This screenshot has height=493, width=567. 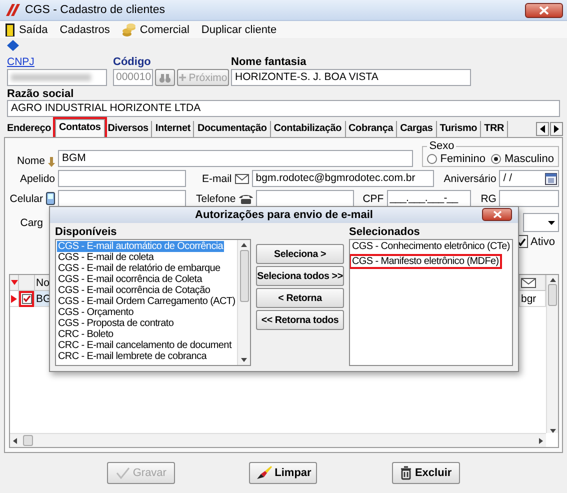 What do you see at coordinates (541, 441) in the screenshot?
I see `scroll-right-icon` at bounding box center [541, 441].